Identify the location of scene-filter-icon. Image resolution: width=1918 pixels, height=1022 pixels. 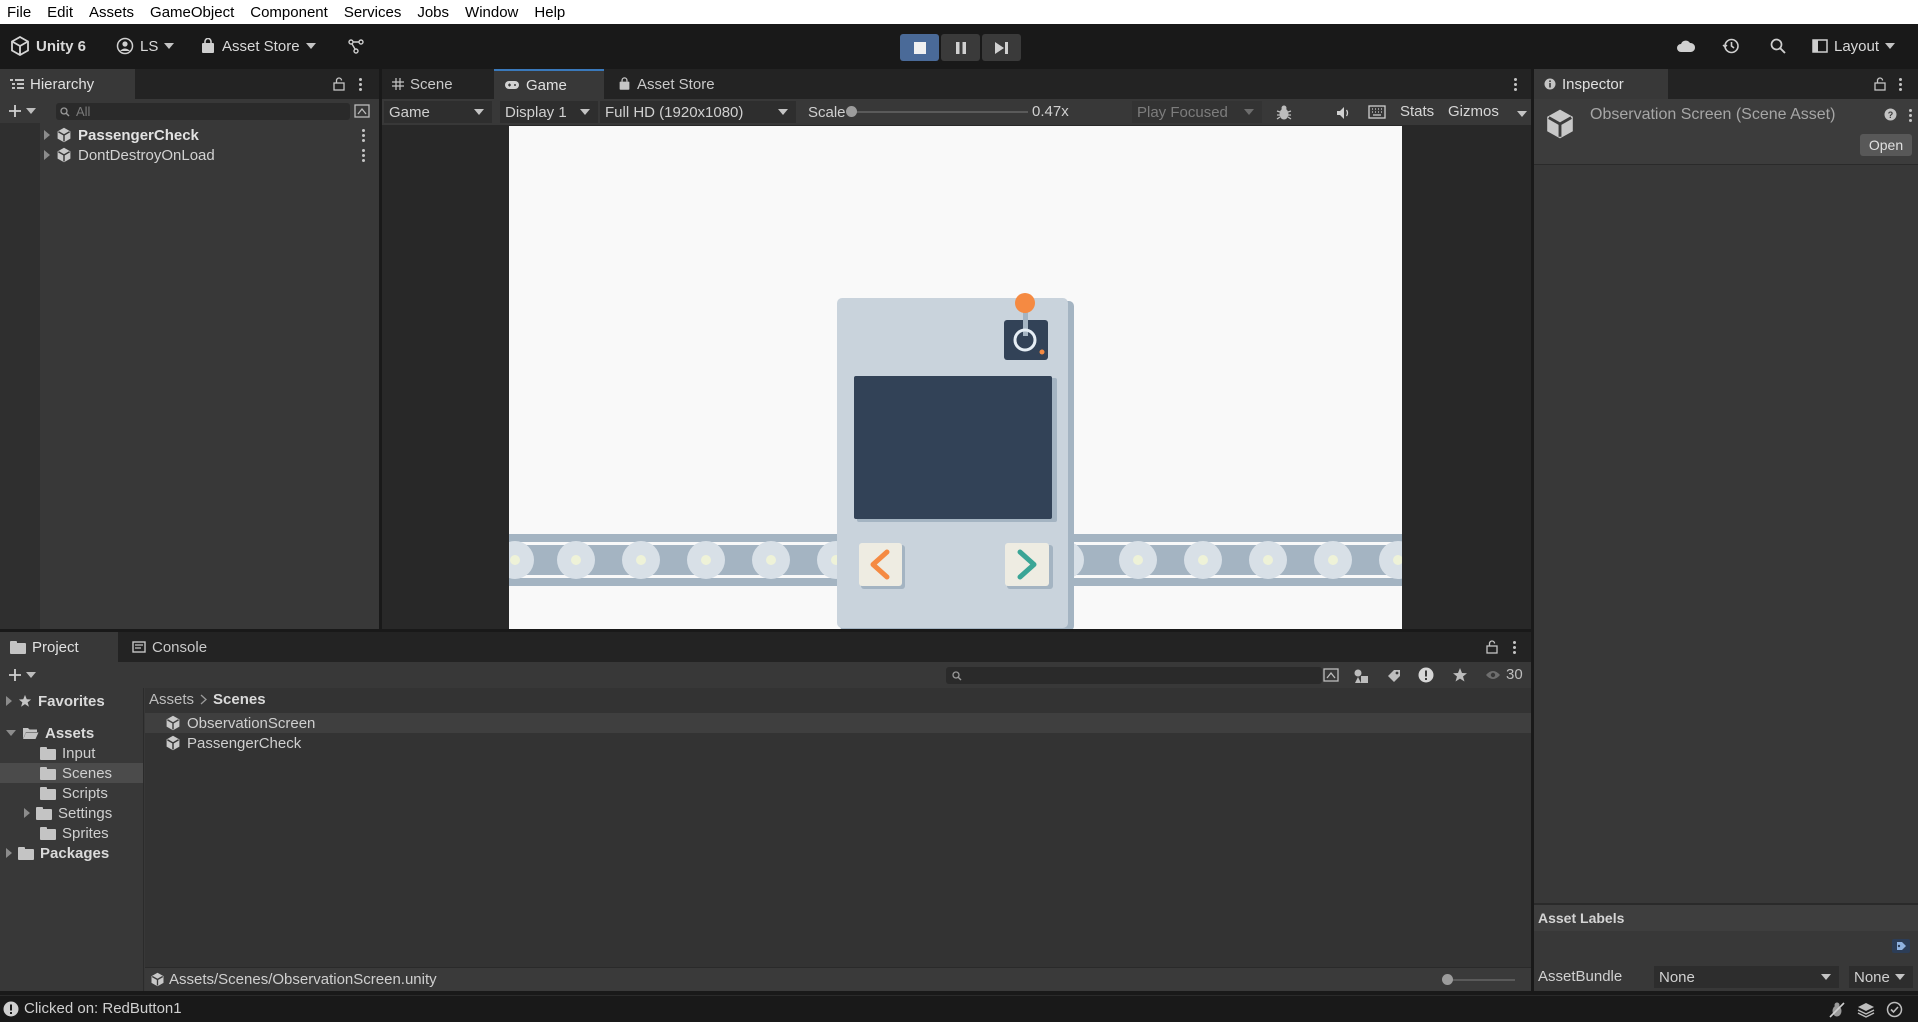
(362, 111).